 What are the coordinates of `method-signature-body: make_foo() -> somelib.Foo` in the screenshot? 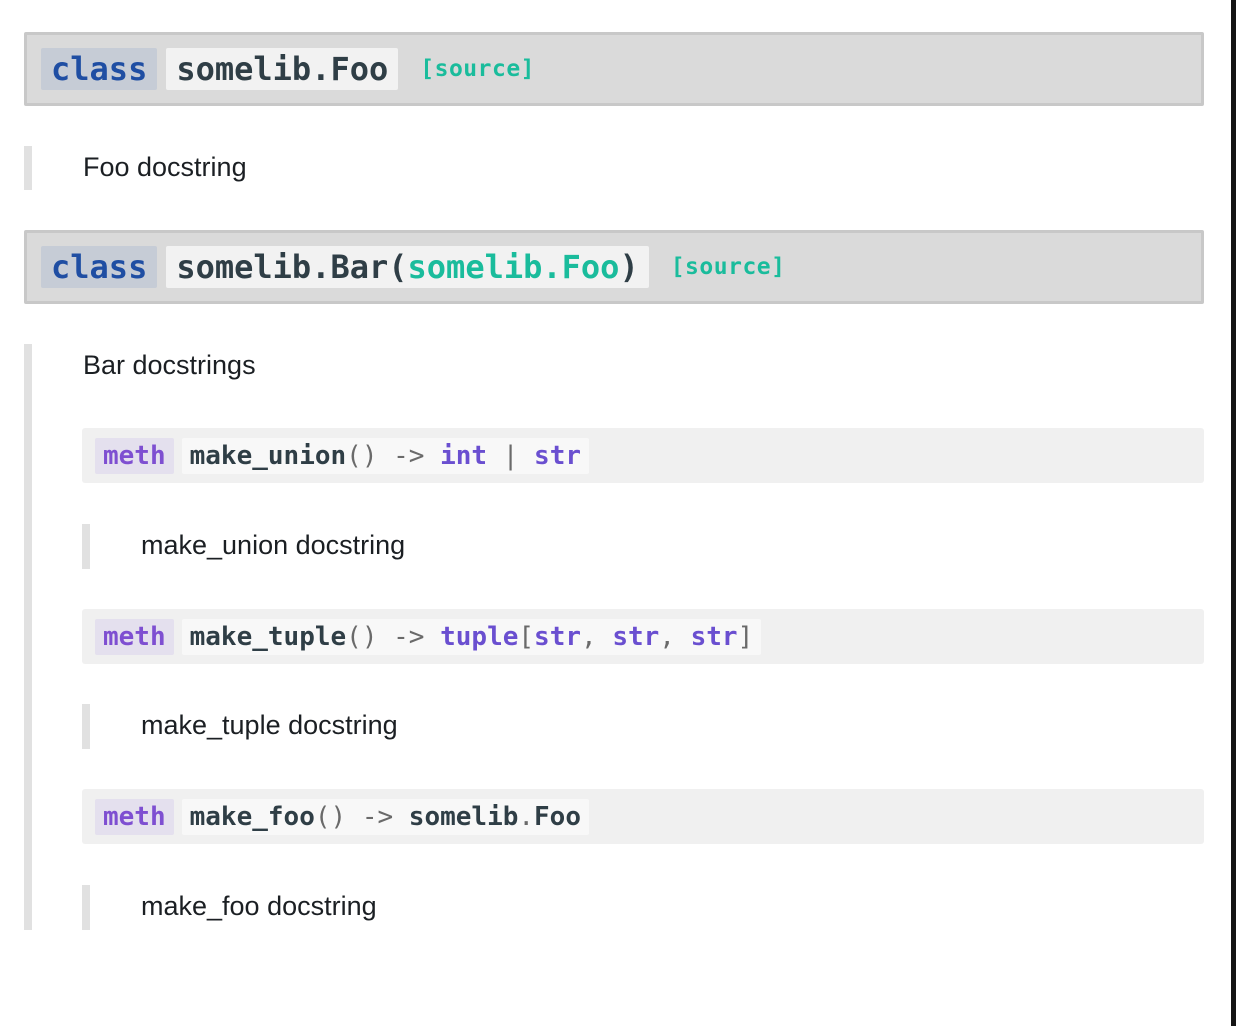 It's located at (385, 816).